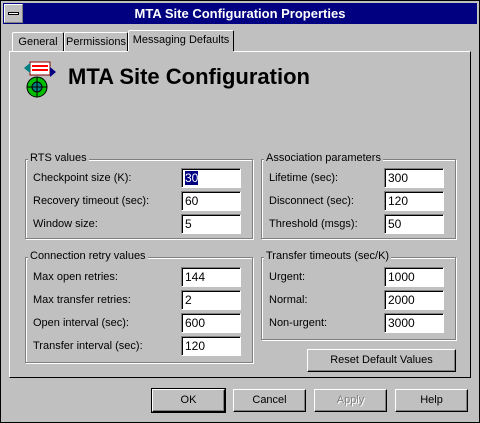  I want to click on urgent-field: 1000, so click(414, 277).